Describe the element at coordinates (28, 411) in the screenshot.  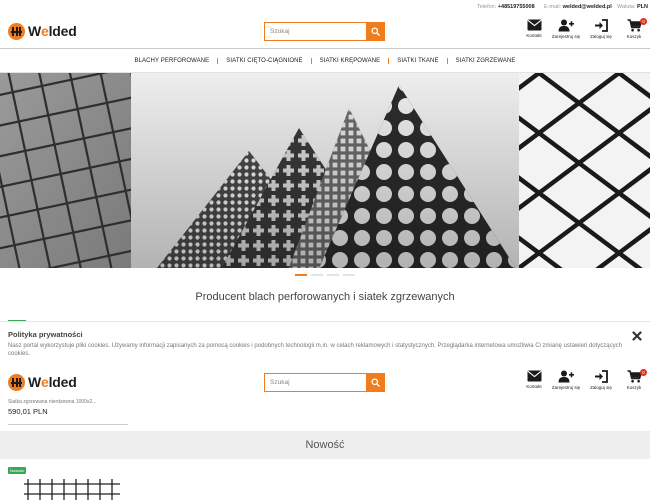
I see `product-price: 590,01 PLN` at that location.